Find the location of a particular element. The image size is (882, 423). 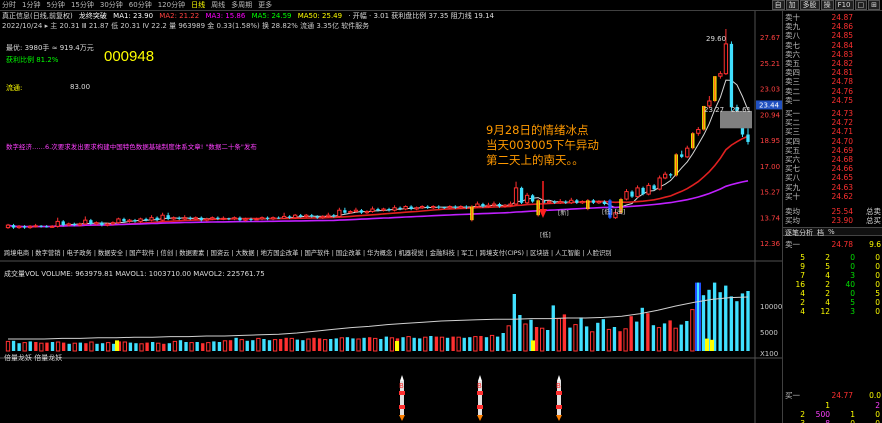

period-tab-5: 60分钟 is located at coordinates (140, 5).